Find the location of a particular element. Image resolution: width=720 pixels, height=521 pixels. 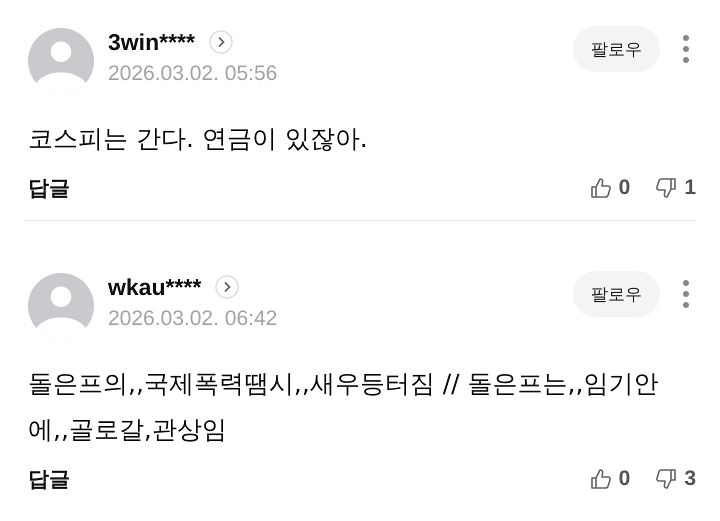

comment-date: 2026.03.02. 05:56 is located at coordinates (193, 74).